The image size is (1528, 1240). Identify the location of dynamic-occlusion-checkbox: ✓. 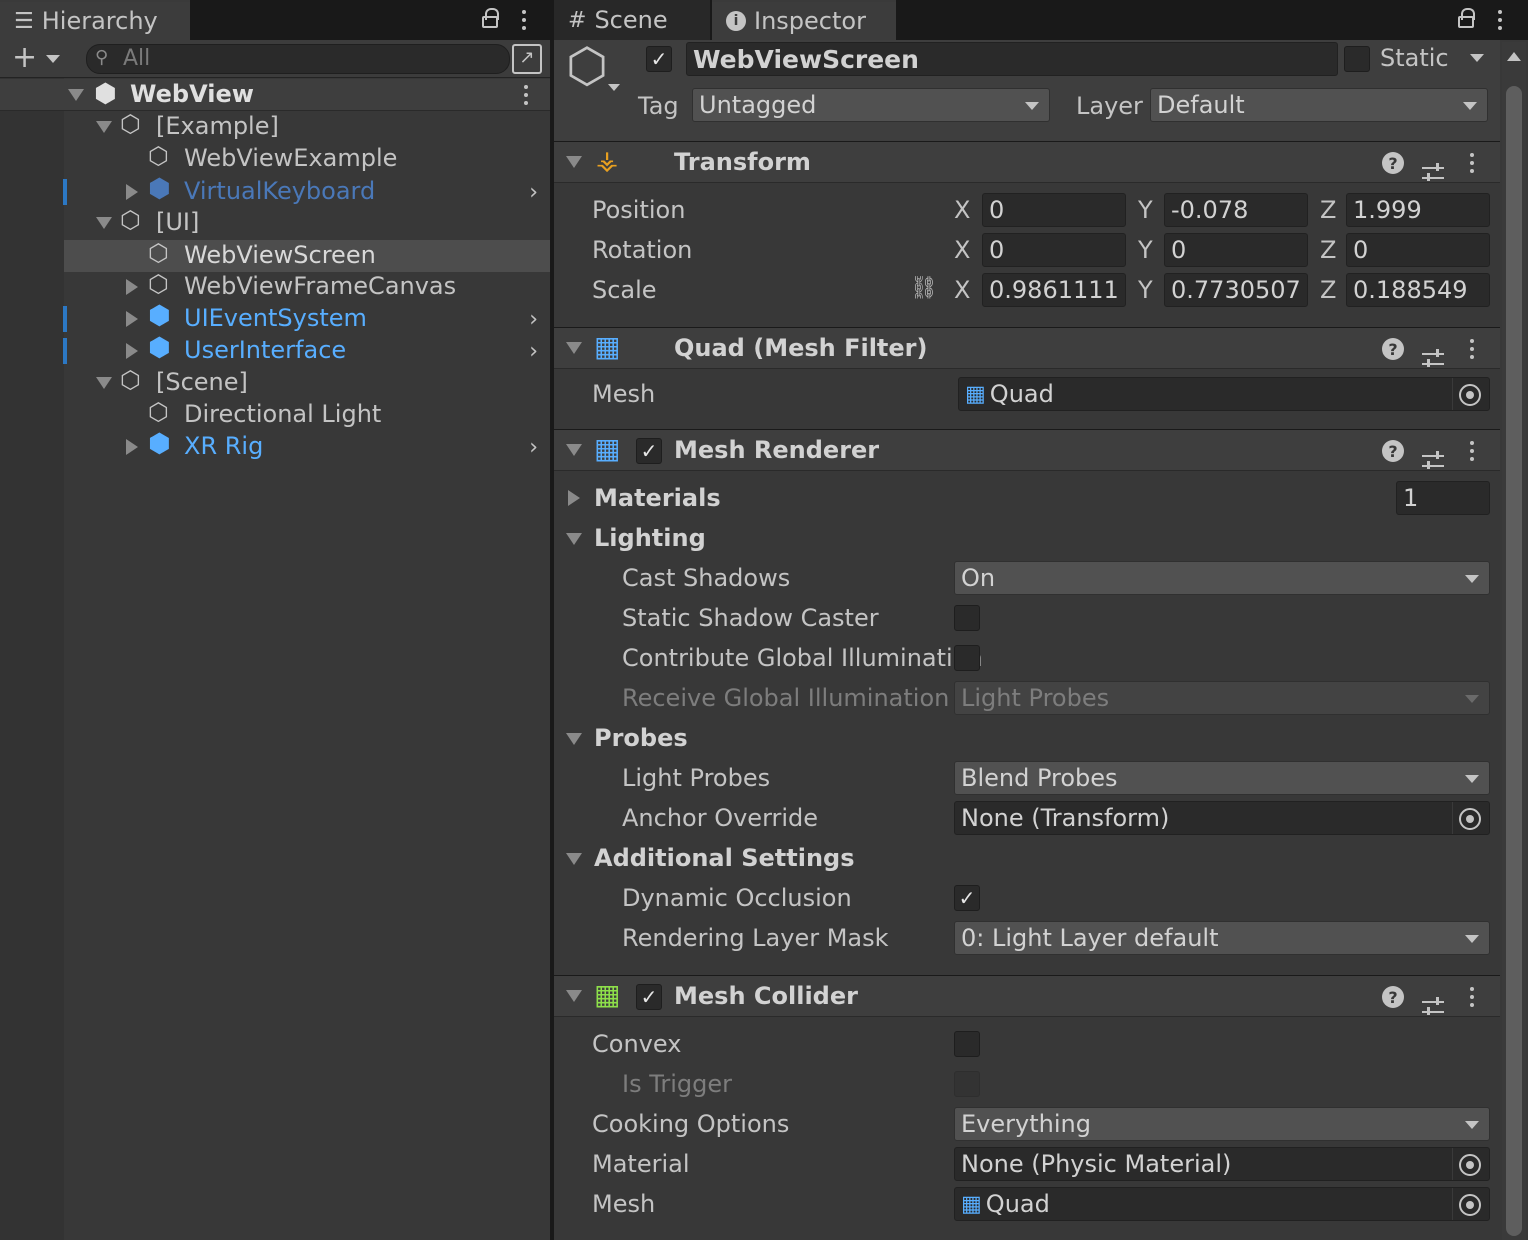
(967, 898).